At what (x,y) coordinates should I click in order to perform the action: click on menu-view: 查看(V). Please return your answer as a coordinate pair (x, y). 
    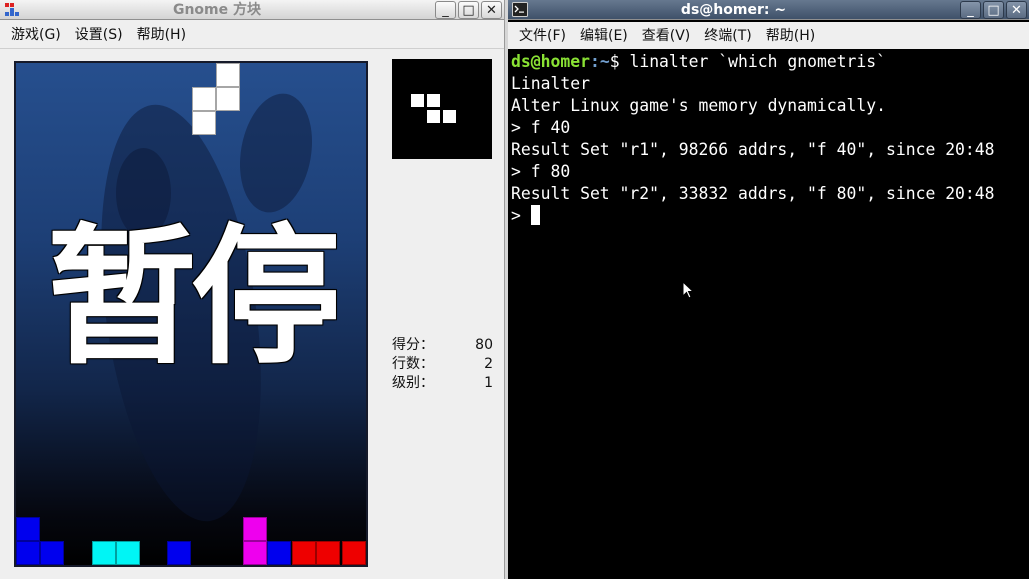
    Looking at the image, I should click on (666, 36).